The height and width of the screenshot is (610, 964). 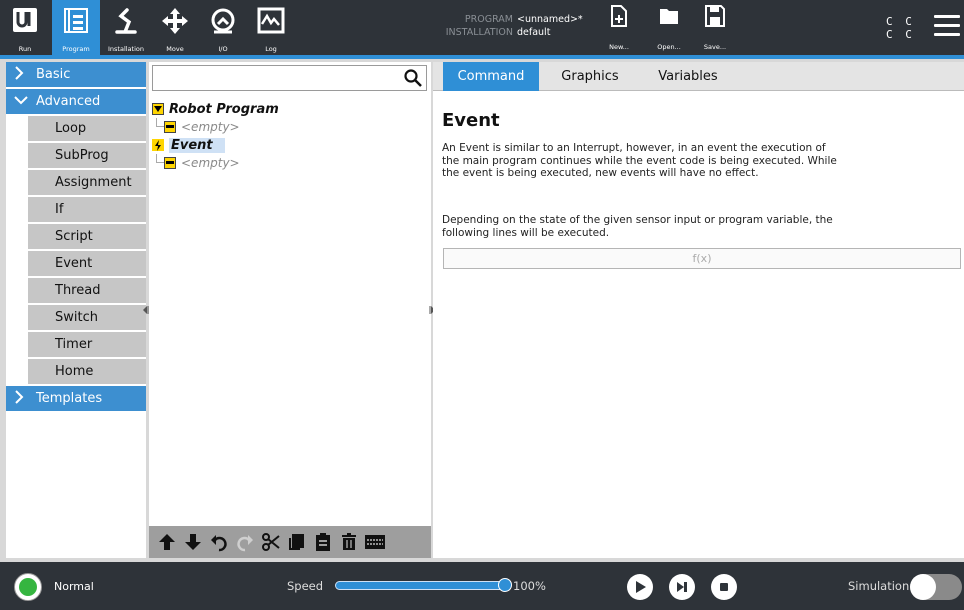 What do you see at coordinates (76, 20) in the screenshot?
I see `program-icon` at bounding box center [76, 20].